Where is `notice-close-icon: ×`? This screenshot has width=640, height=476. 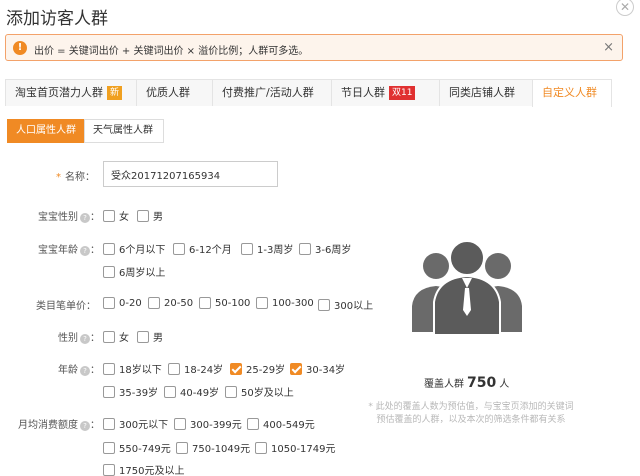
notice-close-icon: × is located at coordinates (608, 47).